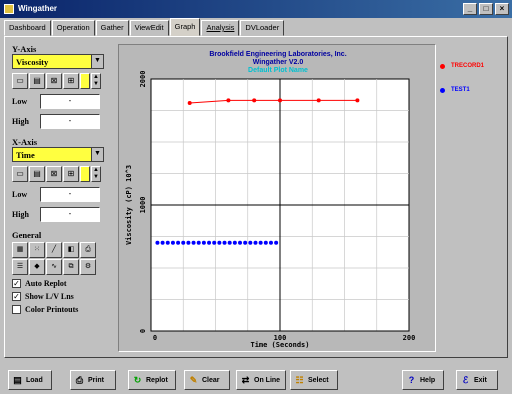 The image size is (512, 394). Describe the element at coordinates (52, 309) in the screenshot. I see `color-printouts-label: Color Printouts` at that location.